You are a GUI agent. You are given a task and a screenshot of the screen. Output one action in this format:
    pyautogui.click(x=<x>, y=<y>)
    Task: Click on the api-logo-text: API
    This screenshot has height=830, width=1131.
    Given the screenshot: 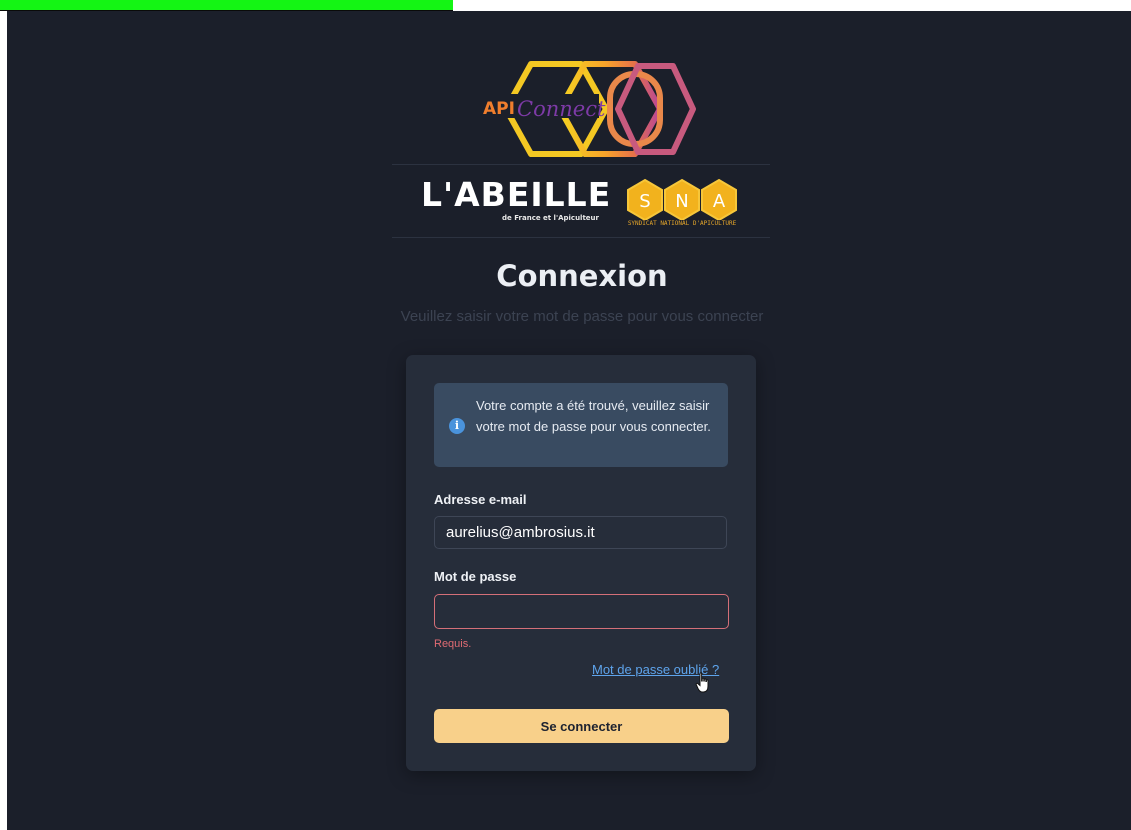 What is the action you would take?
    pyautogui.click(x=499, y=109)
    